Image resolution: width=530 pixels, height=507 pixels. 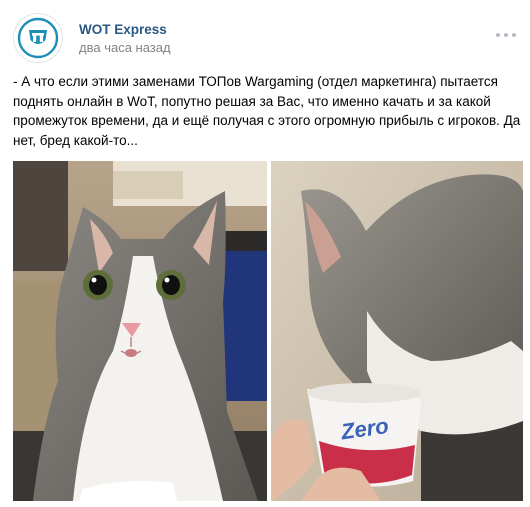 I want to click on community-avatar, so click(x=38, y=38).